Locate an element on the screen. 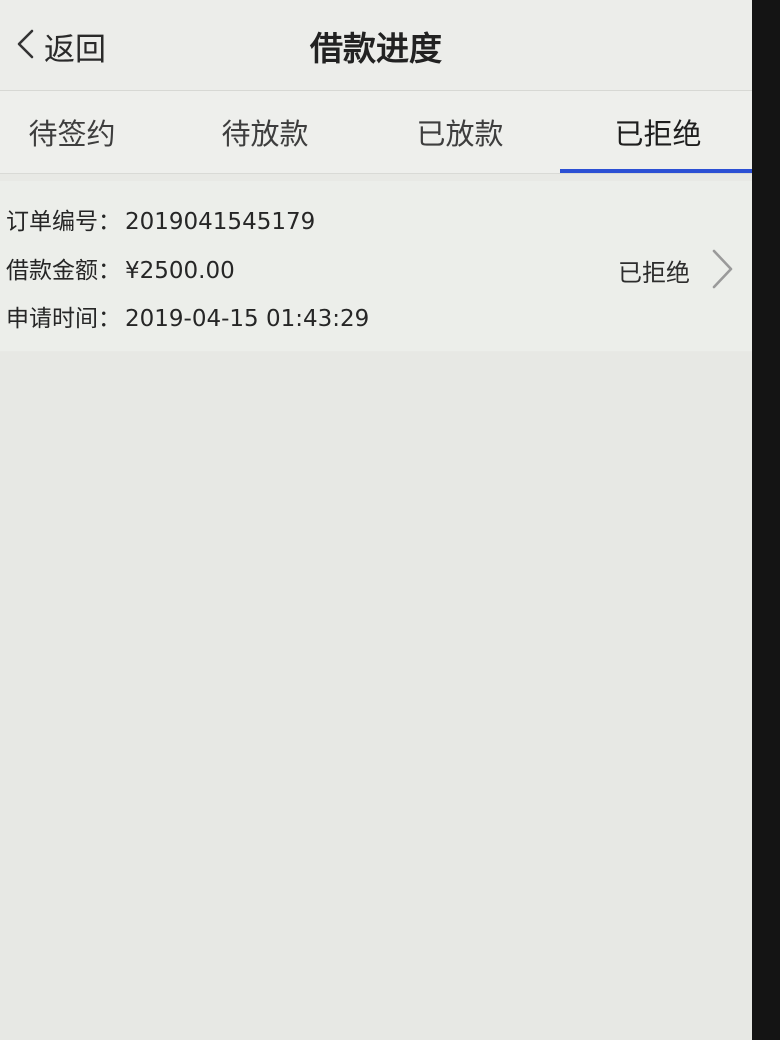  device-bezel is located at coordinates (766, 520).